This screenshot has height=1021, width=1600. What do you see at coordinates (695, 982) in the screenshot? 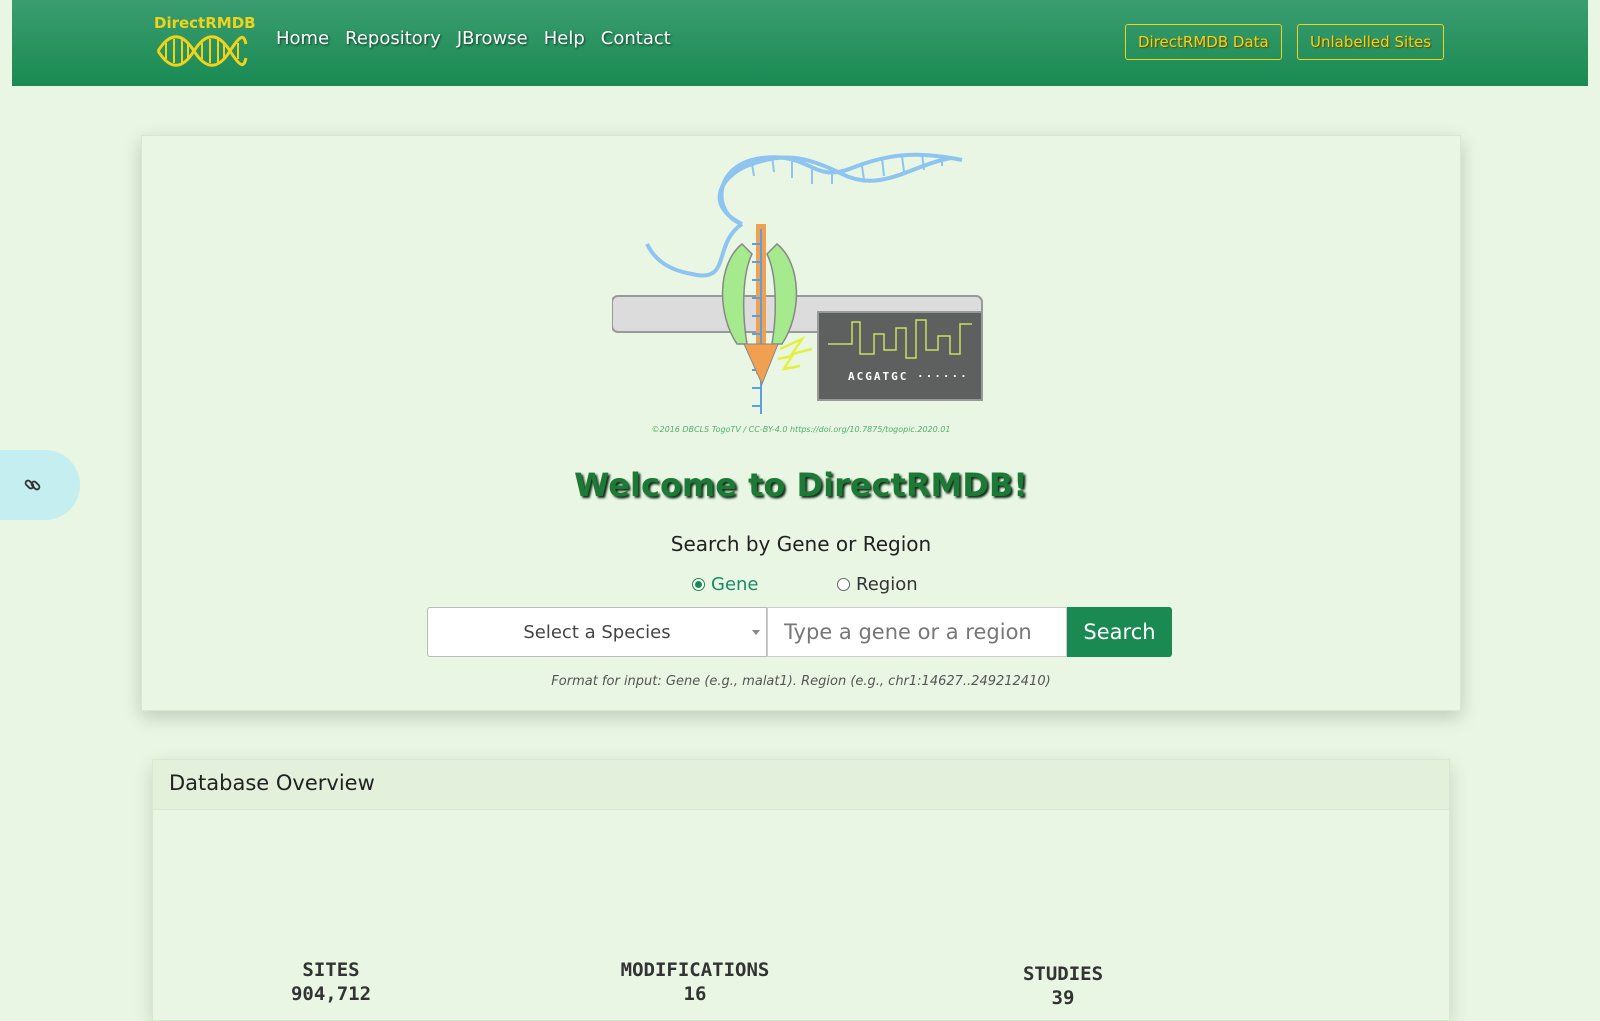
I see `stat-modifications: MODIFICATIONS 16` at bounding box center [695, 982].